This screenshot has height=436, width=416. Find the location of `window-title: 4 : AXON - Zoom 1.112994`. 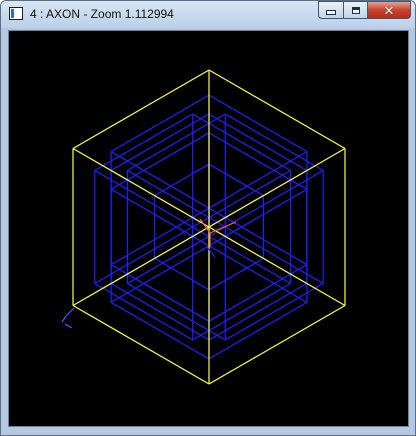

window-title: 4 : AXON - Zoom 1.112994 is located at coordinates (102, 14).